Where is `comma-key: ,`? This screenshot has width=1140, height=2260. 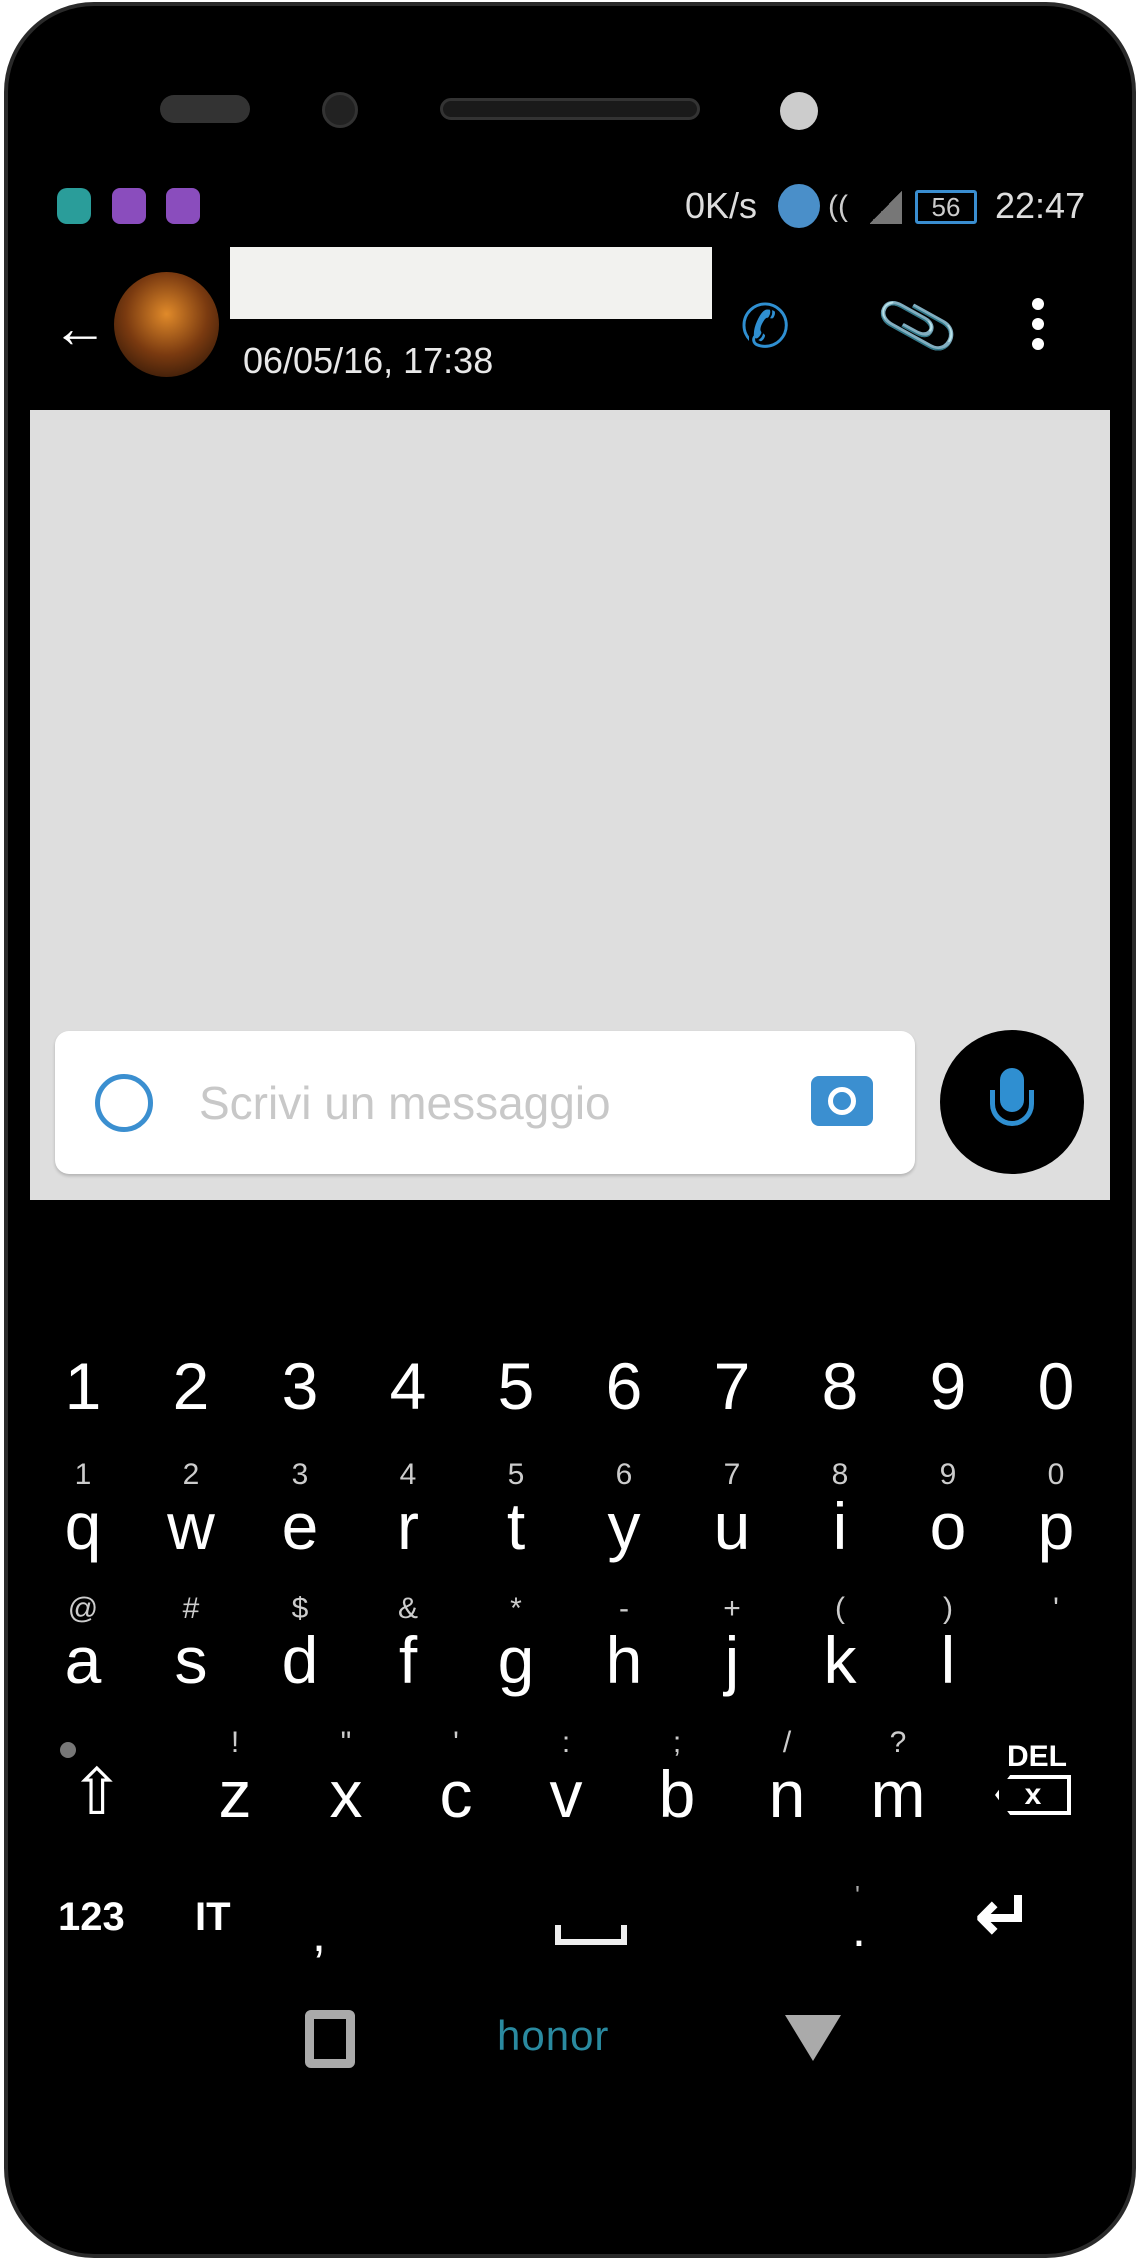
comma-key: , is located at coordinates (319, 1934).